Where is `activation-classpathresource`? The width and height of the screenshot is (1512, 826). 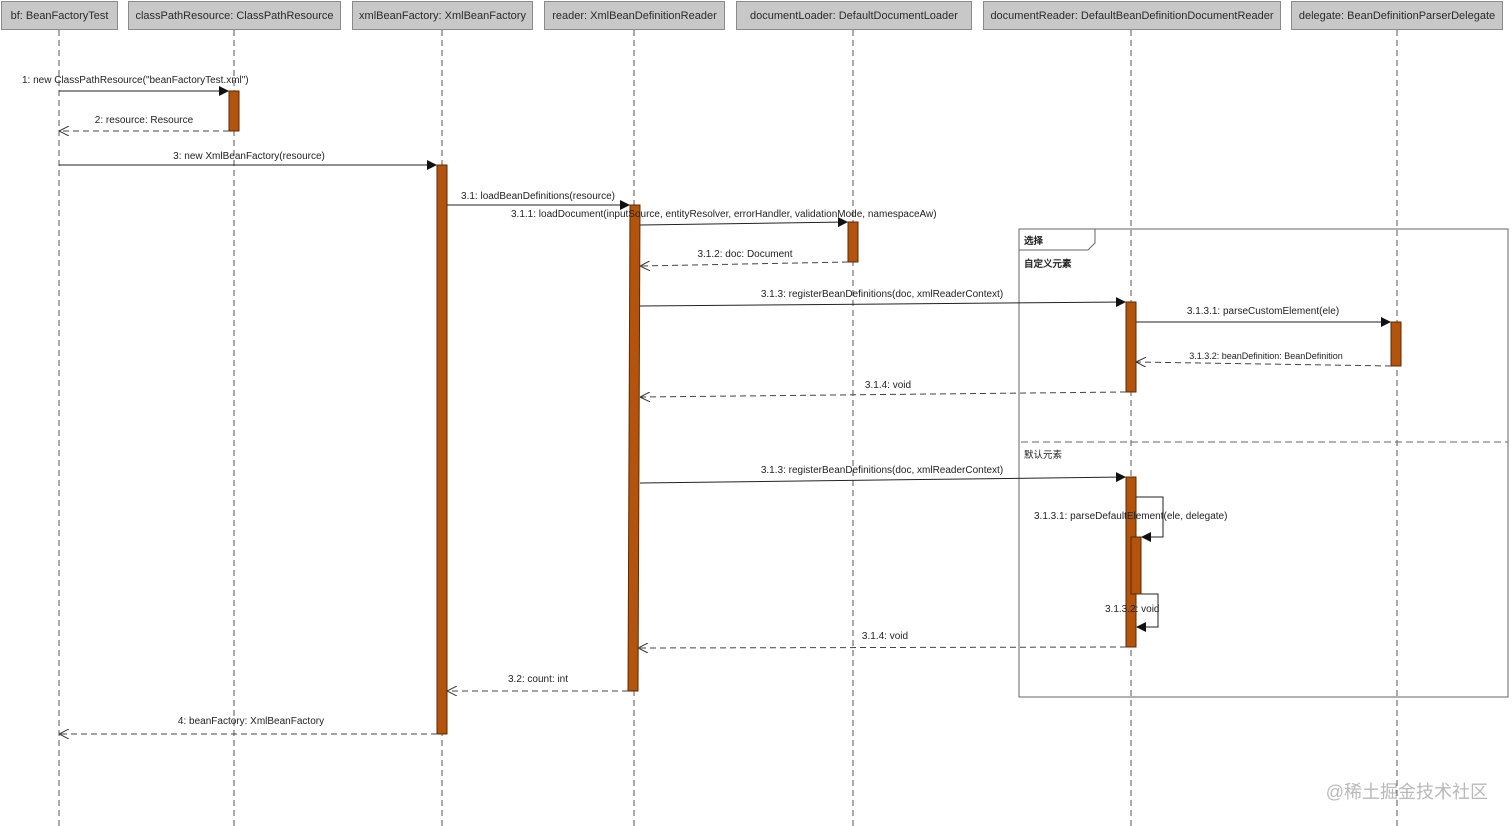
activation-classpathresource is located at coordinates (234, 111).